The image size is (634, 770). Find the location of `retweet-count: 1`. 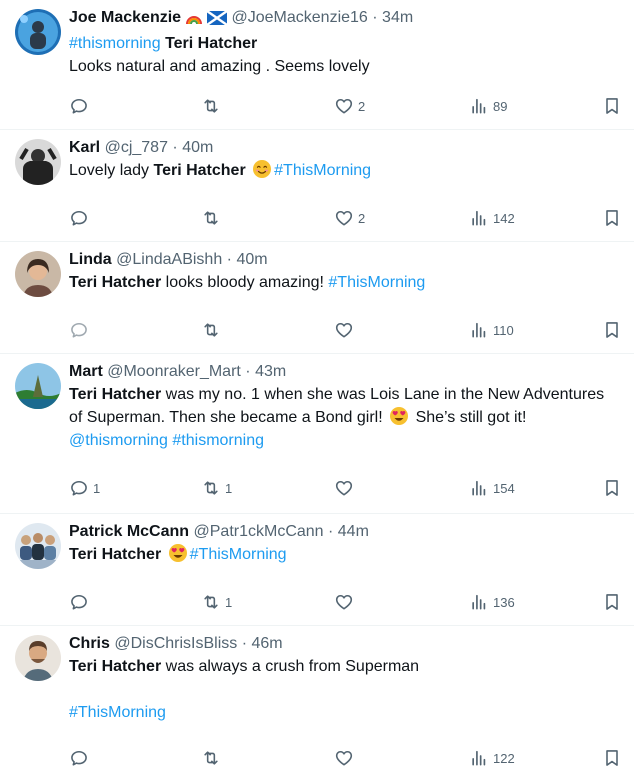

retweet-count: 1 is located at coordinates (229, 488).